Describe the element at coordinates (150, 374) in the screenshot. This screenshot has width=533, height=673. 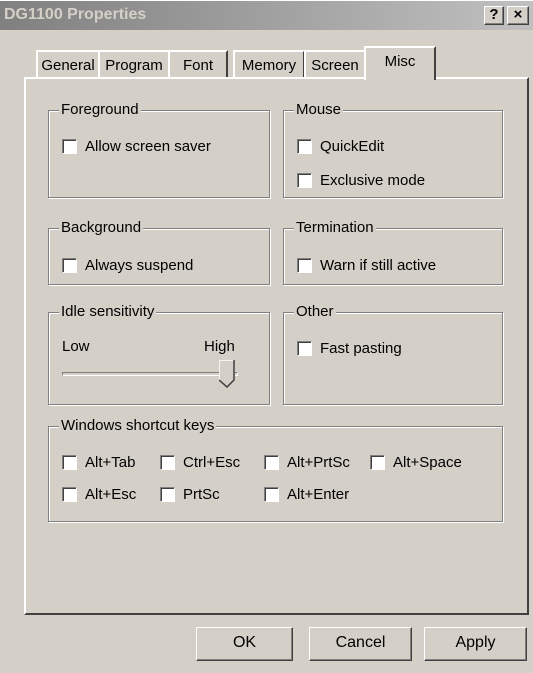
I see `idle-sensitivity-slider-track` at that location.